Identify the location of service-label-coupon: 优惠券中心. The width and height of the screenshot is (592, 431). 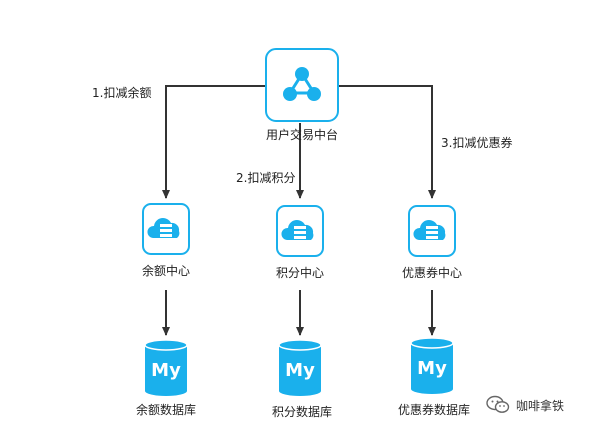
(432, 273).